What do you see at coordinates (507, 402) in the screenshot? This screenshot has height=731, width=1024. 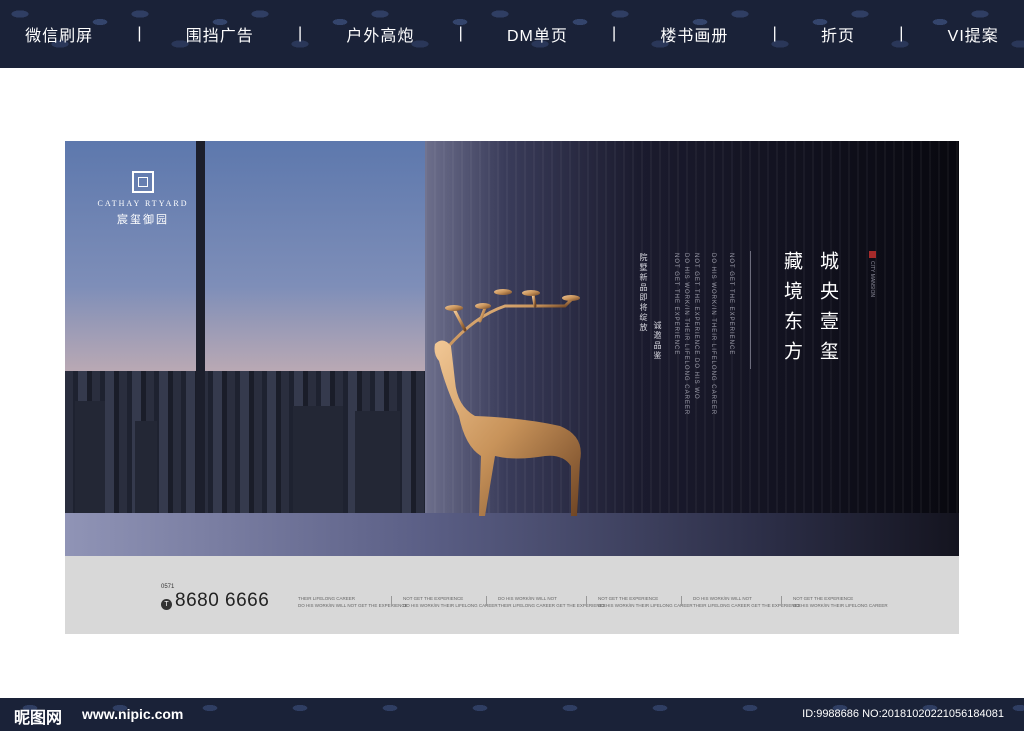 I see `golden-deer-sculpture-icon` at bounding box center [507, 402].